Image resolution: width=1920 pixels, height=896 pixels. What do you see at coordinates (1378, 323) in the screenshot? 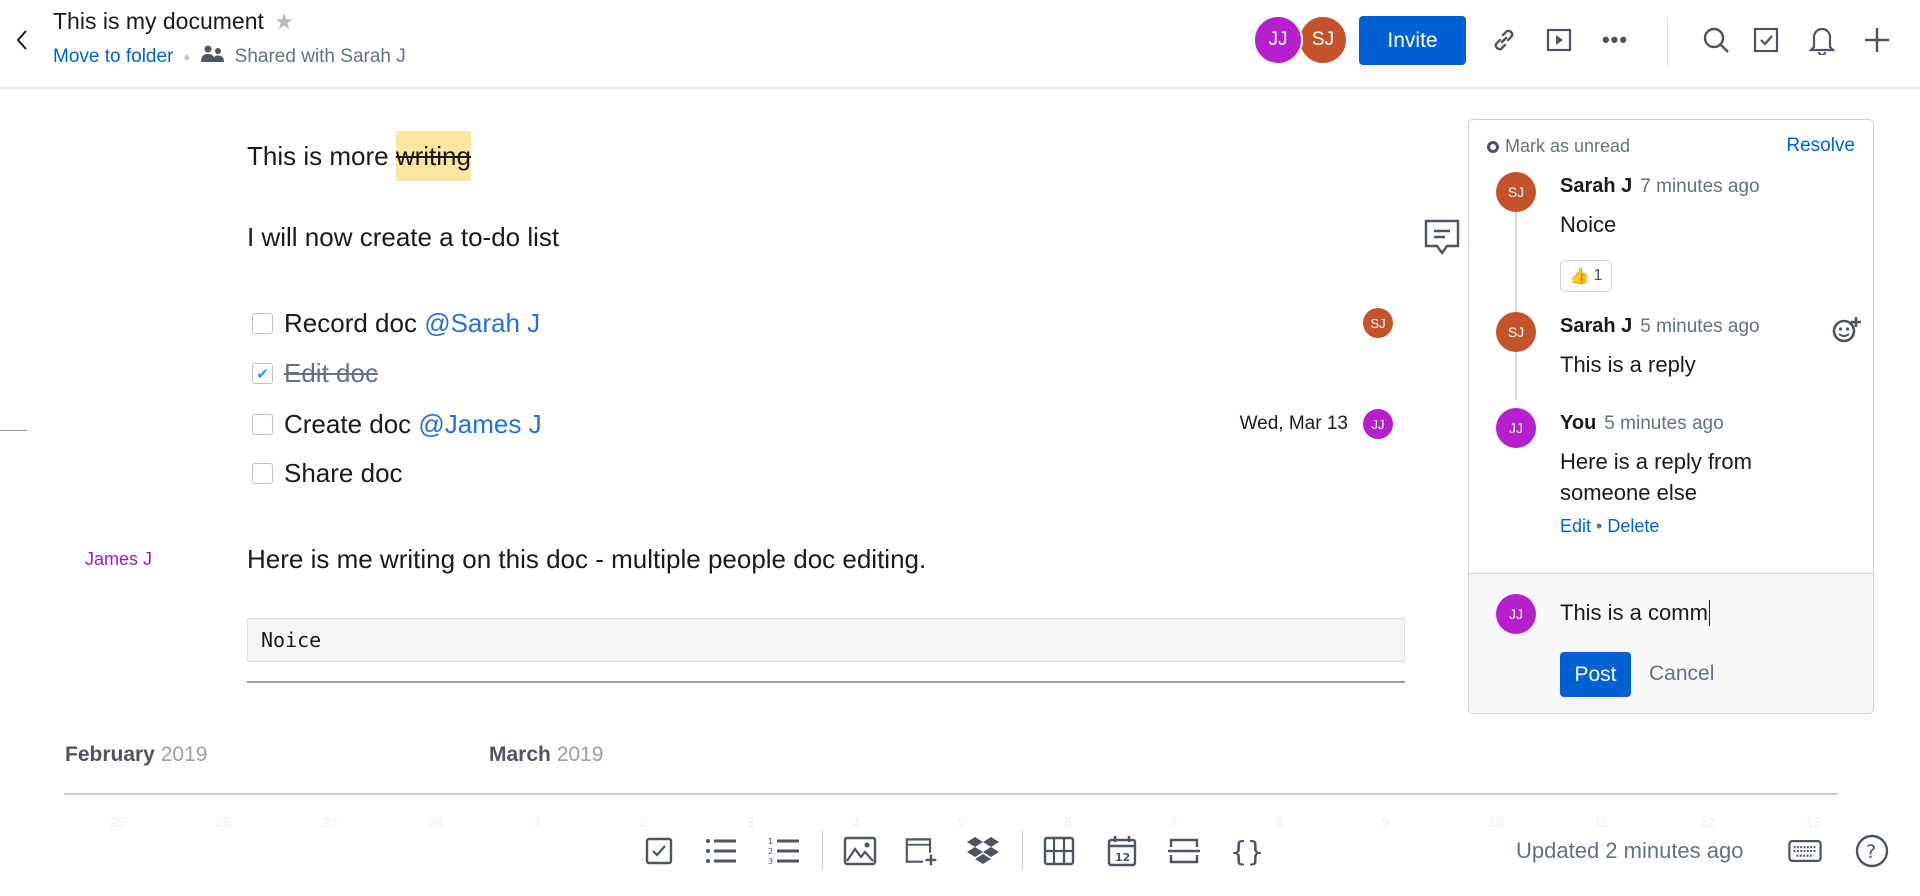
I see `assignee-avatar: SJ` at bounding box center [1378, 323].